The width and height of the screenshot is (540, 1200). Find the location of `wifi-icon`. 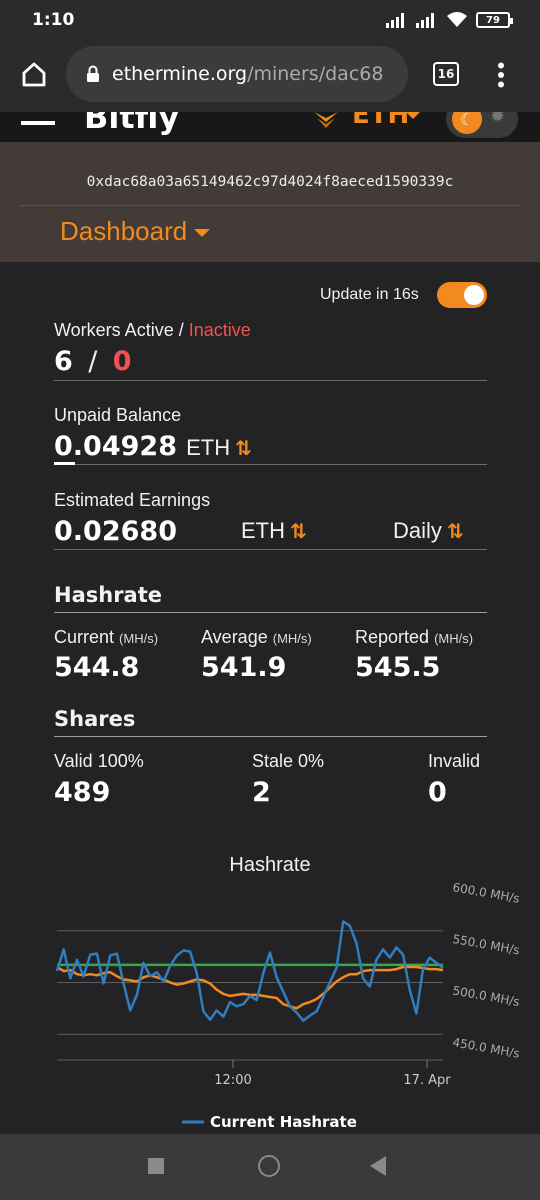

wifi-icon is located at coordinates (457, 19).